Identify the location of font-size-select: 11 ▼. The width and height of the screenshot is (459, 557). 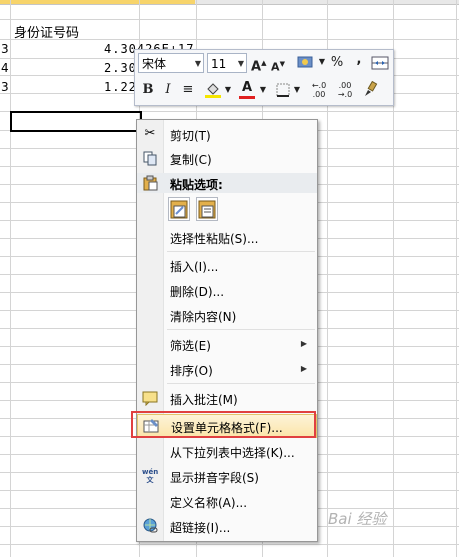
(227, 63).